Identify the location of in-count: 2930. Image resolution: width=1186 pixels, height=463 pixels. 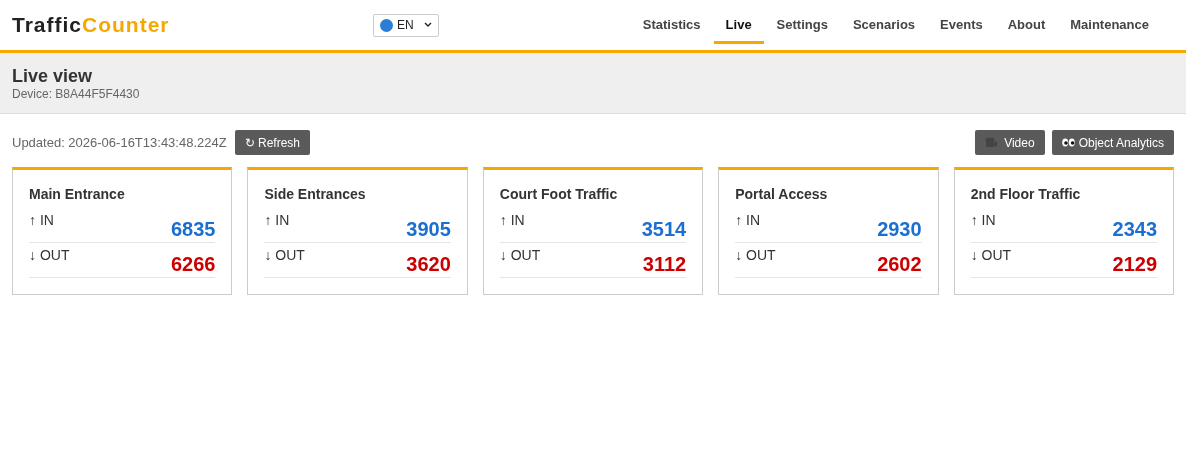
(899, 229).